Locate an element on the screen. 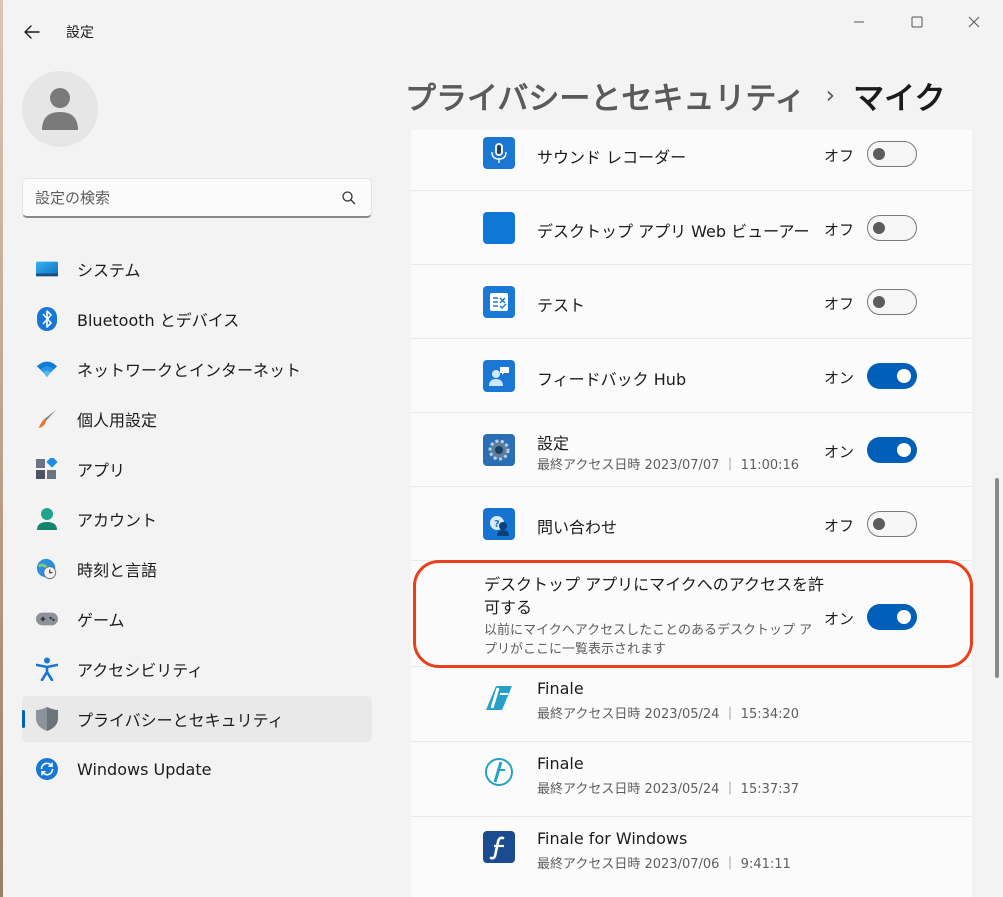 The height and width of the screenshot is (897, 1003). brush-icon is located at coordinates (47, 419).